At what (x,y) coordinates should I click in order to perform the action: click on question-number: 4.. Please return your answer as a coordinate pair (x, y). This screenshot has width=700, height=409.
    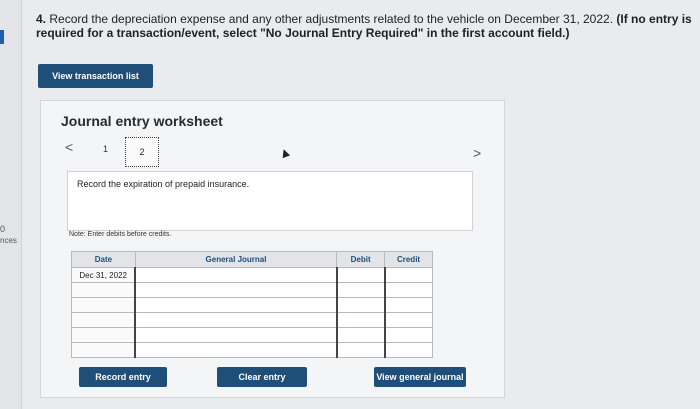
    Looking at the image, I should click on (41, 19).